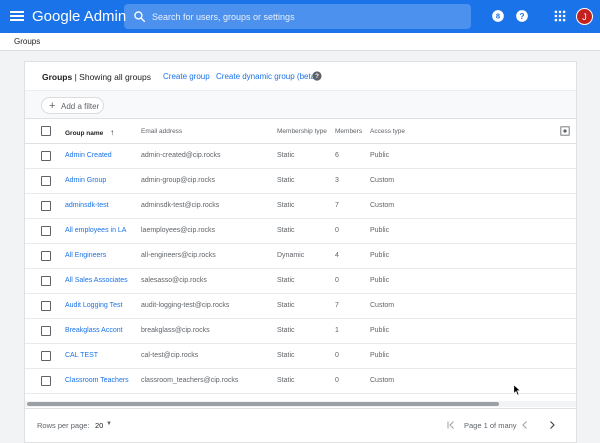  Describe the element at coordinates (96, 77) in the screenshot. I see `page-title: Groups | Showing all groups` at that location.